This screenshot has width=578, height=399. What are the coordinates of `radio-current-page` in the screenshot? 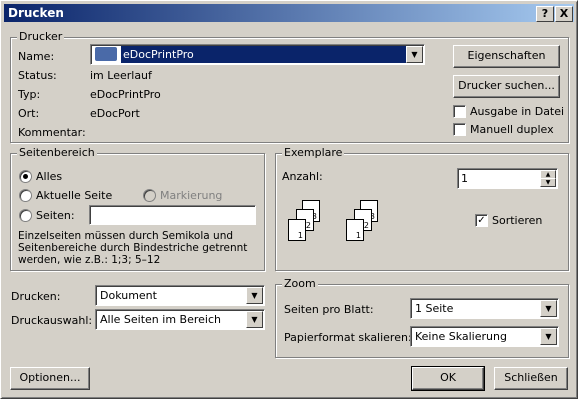 It's located at (25, 195).